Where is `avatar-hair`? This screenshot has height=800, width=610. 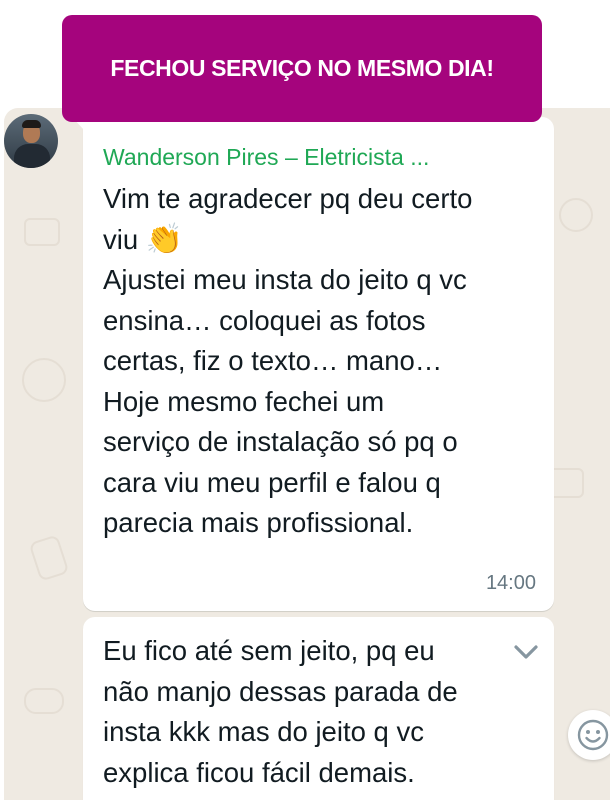
avatar-hair is located at coordinates (31, 124).